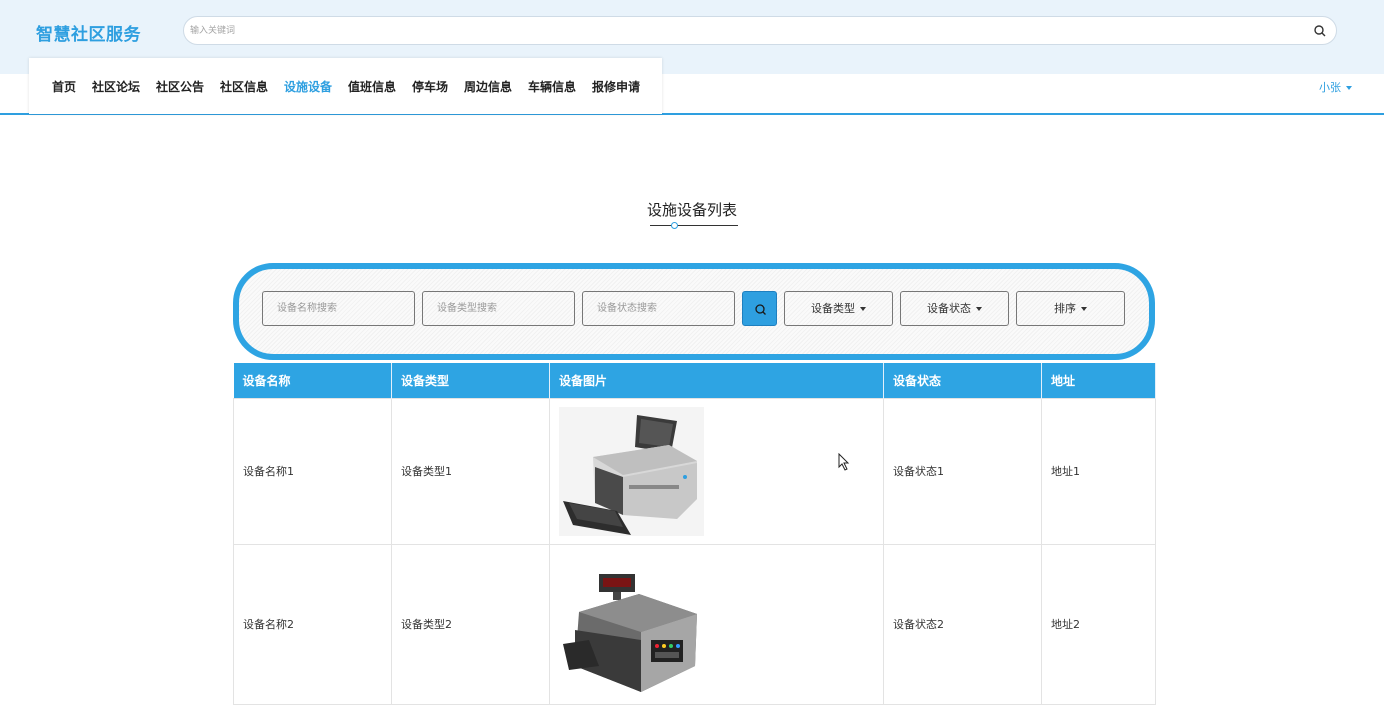 The width and height of the screenshot is (1384, 705). I want to click on nav-item-announcements: 社区公告, so click(180, 86).